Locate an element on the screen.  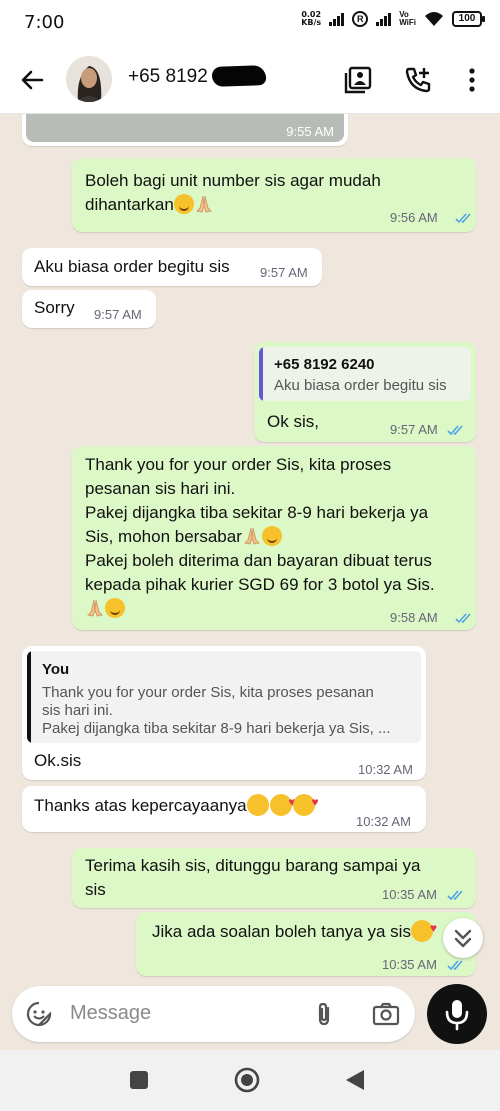
message-text: Jika ada soalan boleh tanya ya sis is located at coordinates (294, 930).